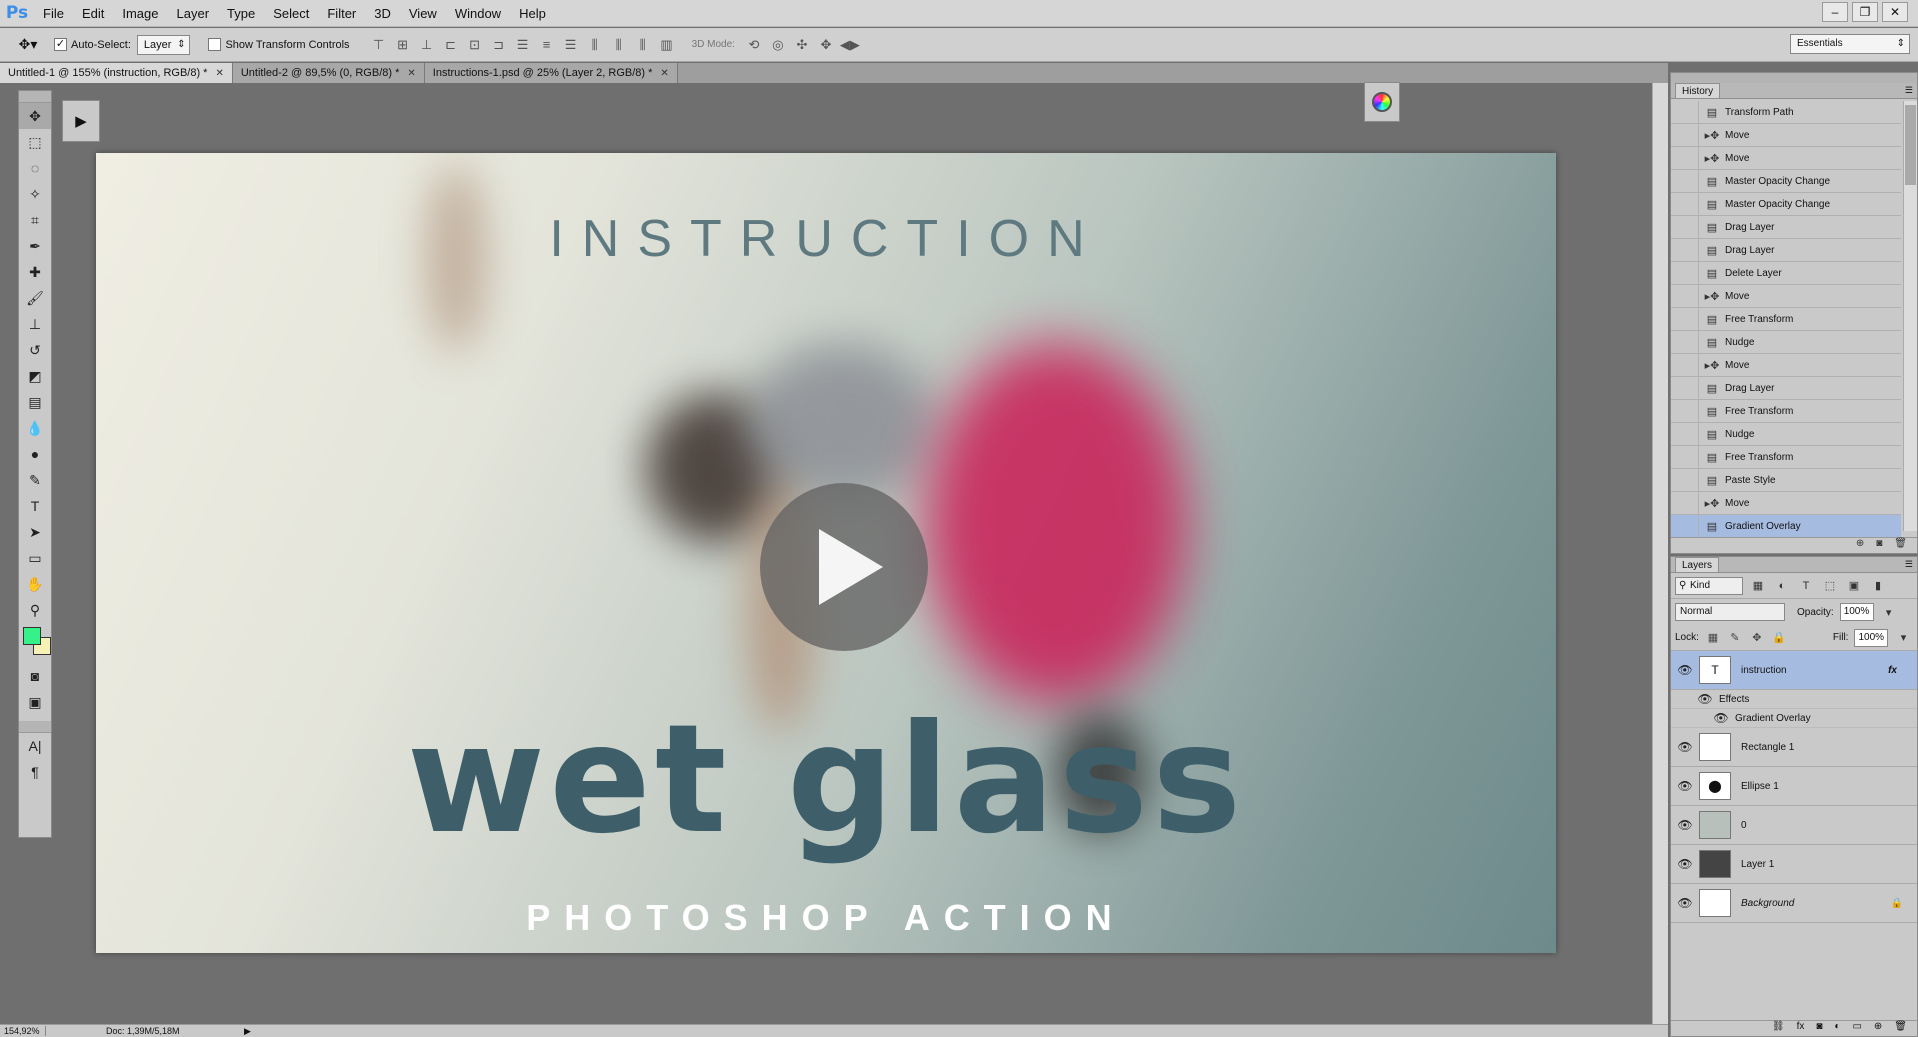 The image size is (1918, 1037). I want to click on history-item-selected: ▤ Gradient Overlay, so click(1786, 526).